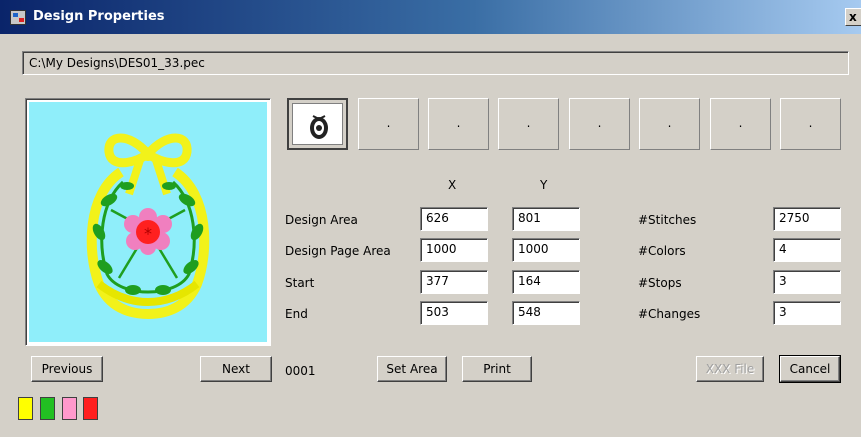  What do you see at coordinates (67, 369) in the screenshot?
I see `previous-button: Previous` at bounding box center [67, 369].